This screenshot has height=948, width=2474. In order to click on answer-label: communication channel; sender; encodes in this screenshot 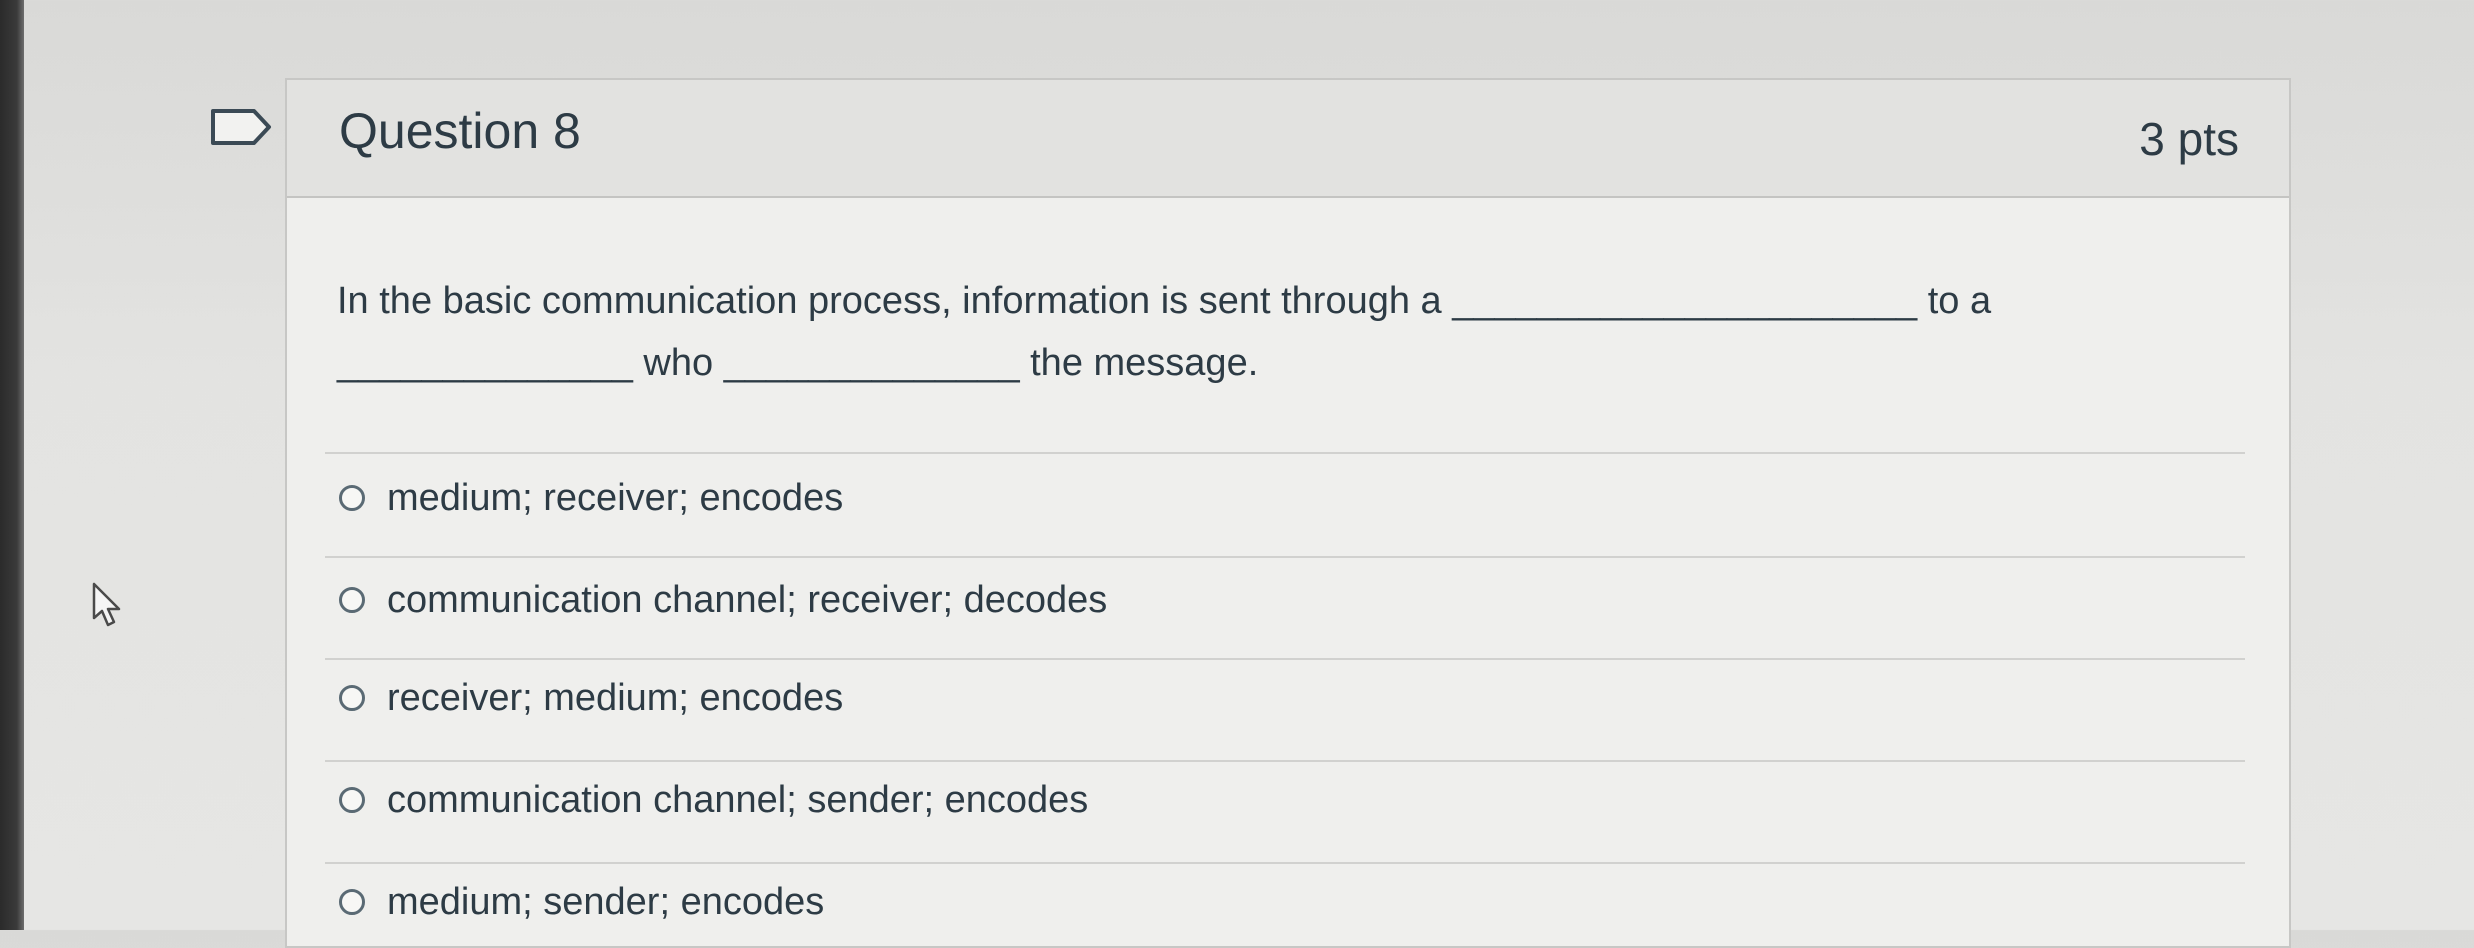, I will do `click(738, 799)`.